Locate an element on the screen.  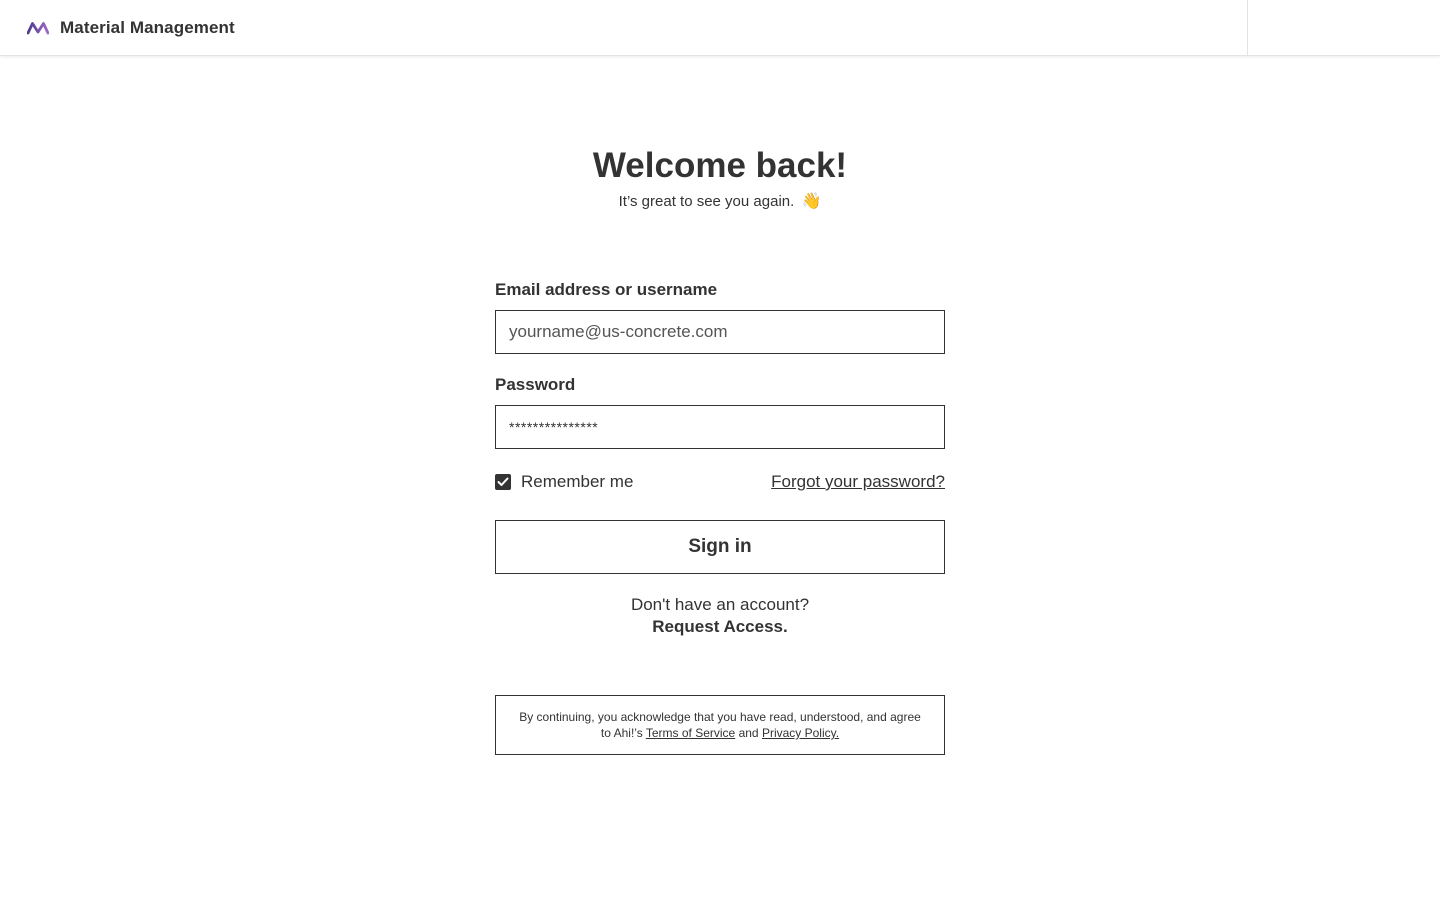
app-name: Material Management is located at coordinates (147, 27).